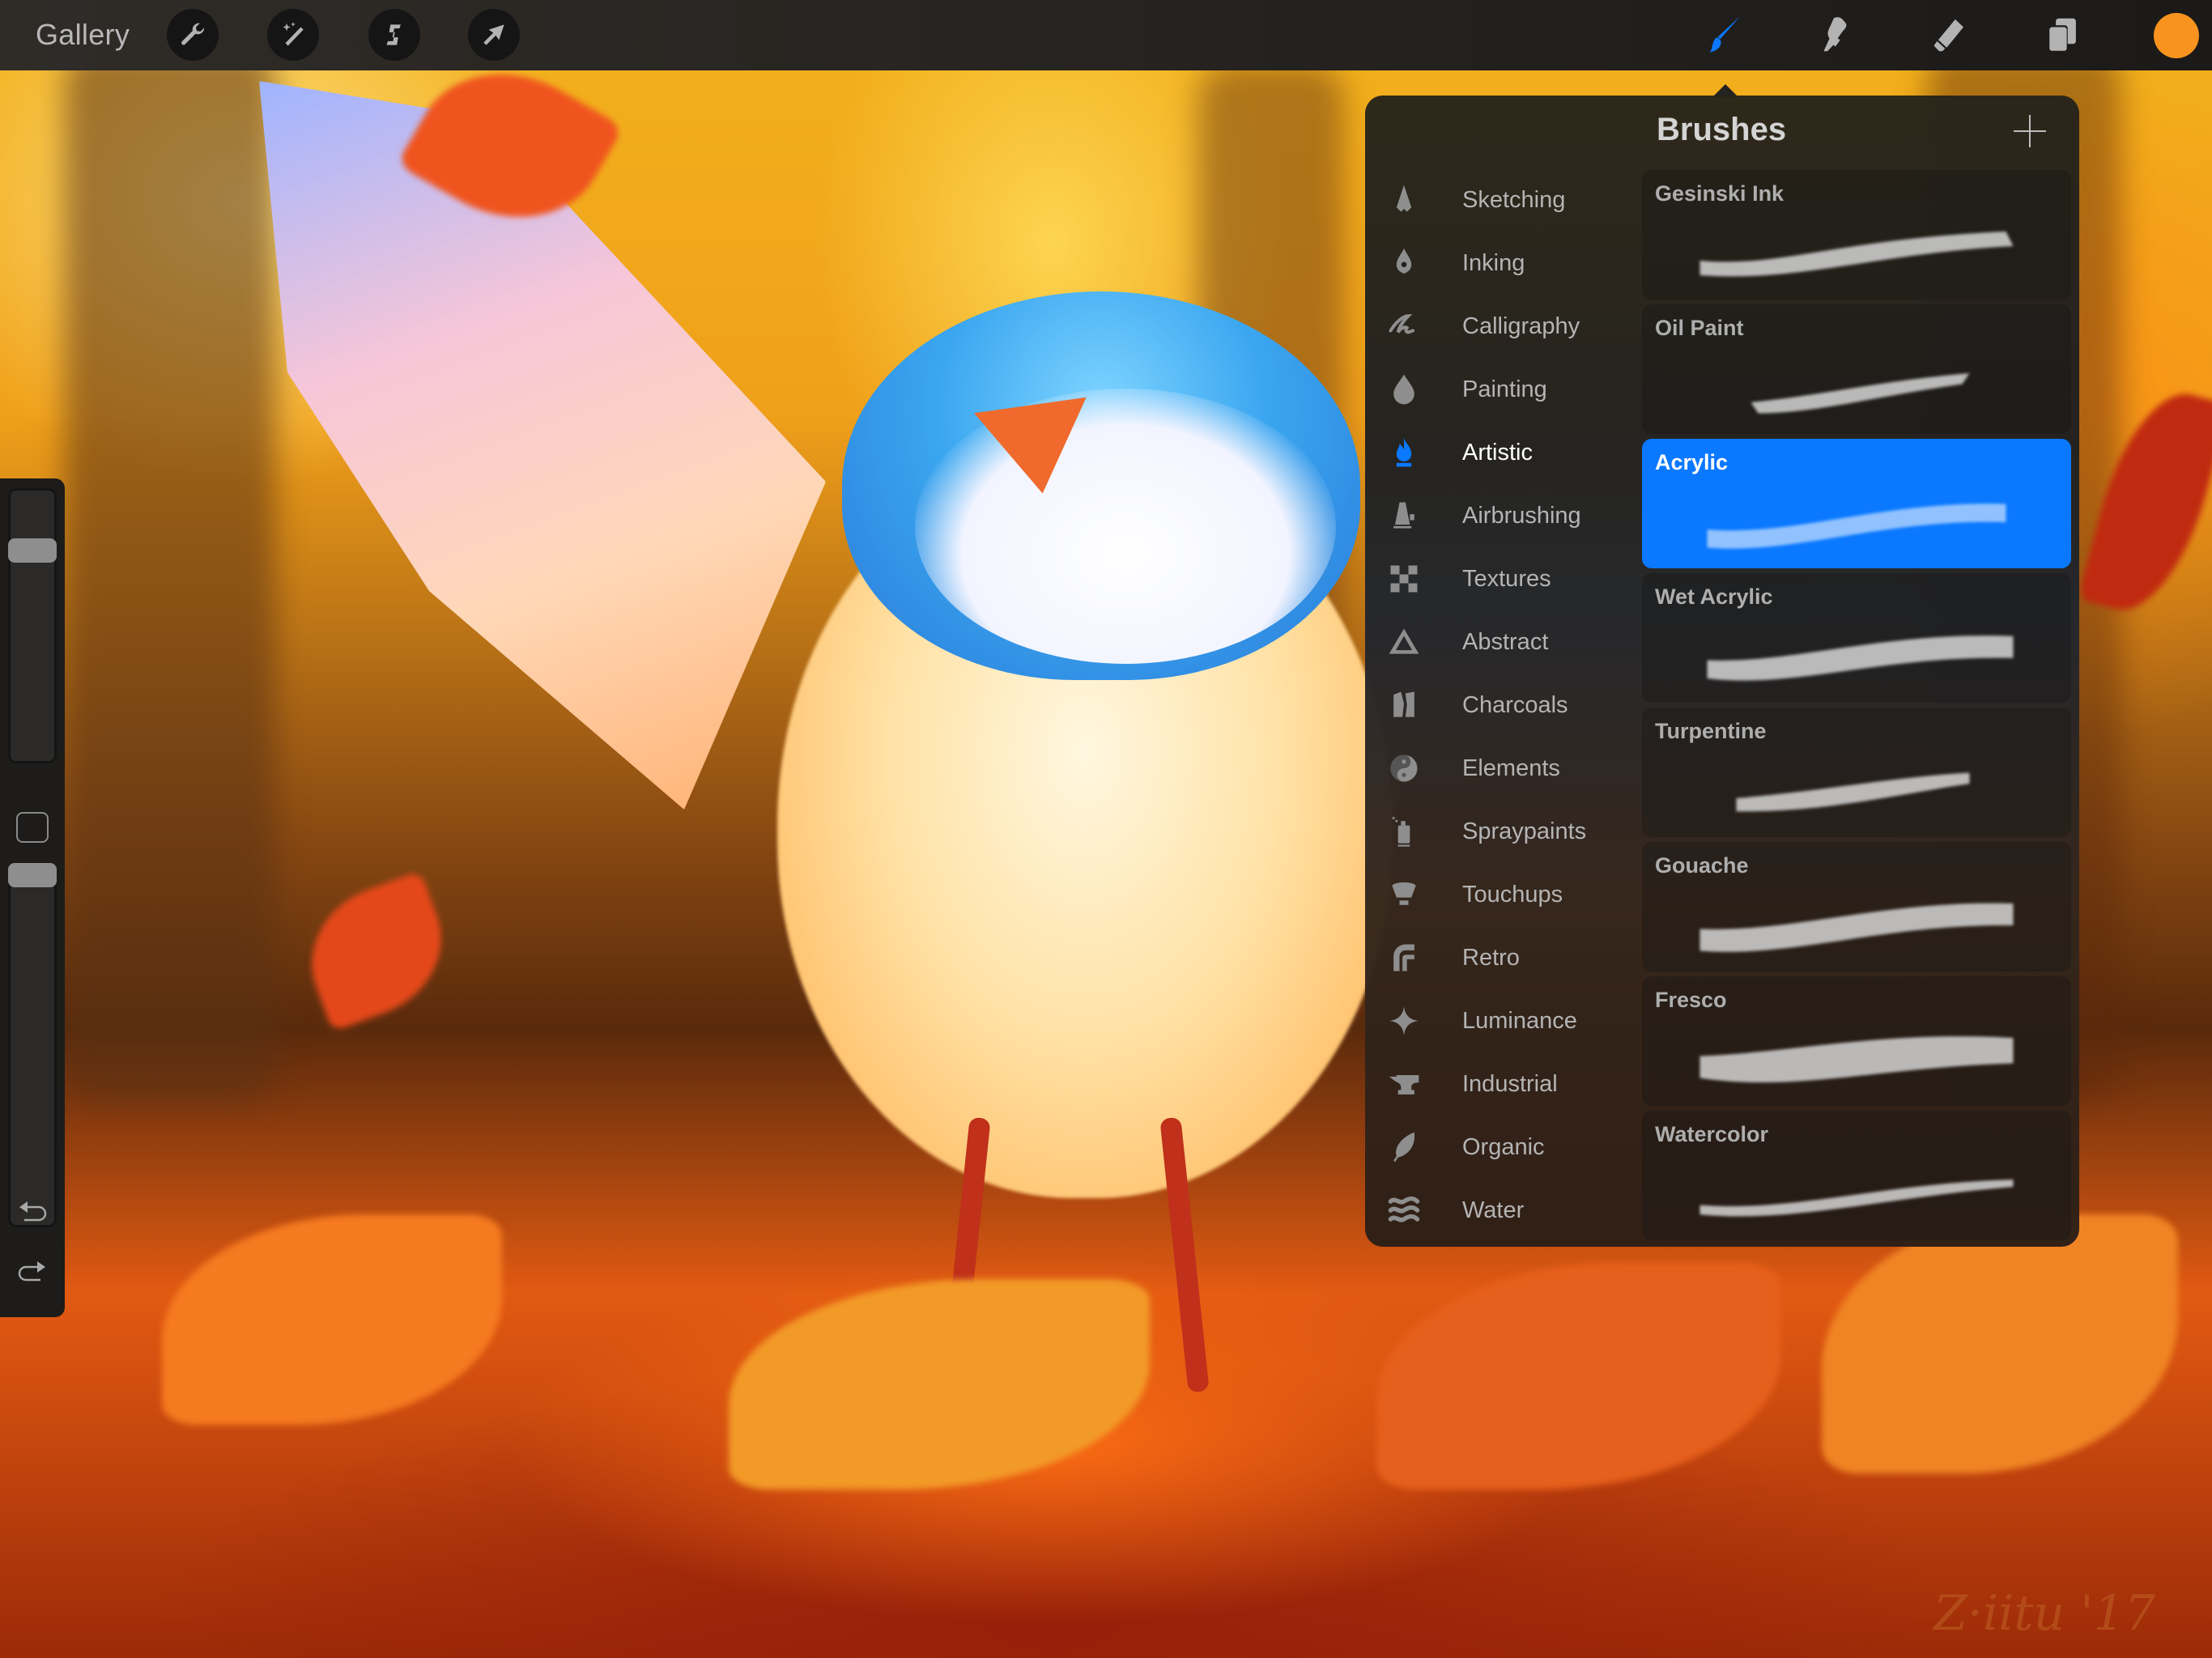 The image size is (2212, 1658). What do you see at coordinates (1699, 328) in the screenshot?
I see `brush-name: Oil Paint` at bounding box center [1699, 328].